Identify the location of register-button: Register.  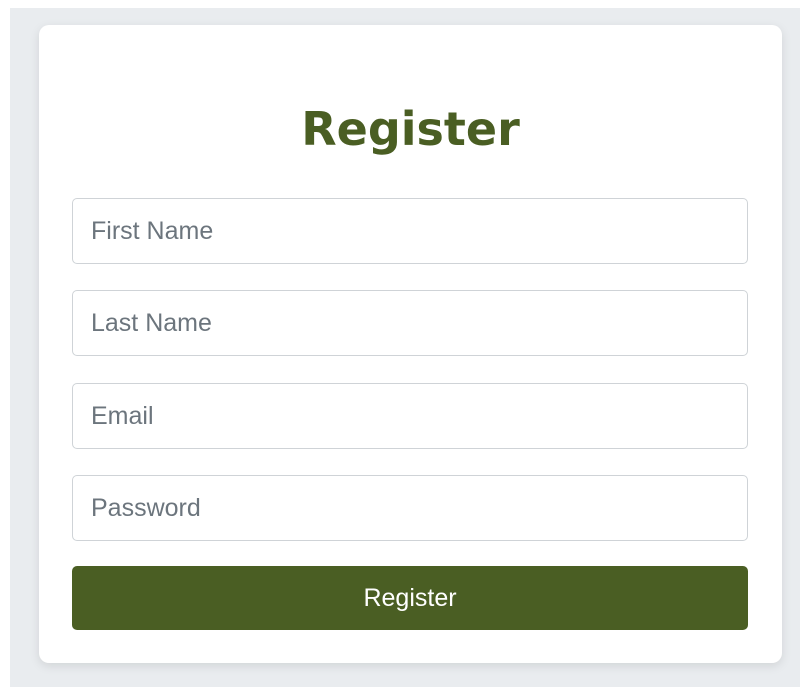
(410, 598).